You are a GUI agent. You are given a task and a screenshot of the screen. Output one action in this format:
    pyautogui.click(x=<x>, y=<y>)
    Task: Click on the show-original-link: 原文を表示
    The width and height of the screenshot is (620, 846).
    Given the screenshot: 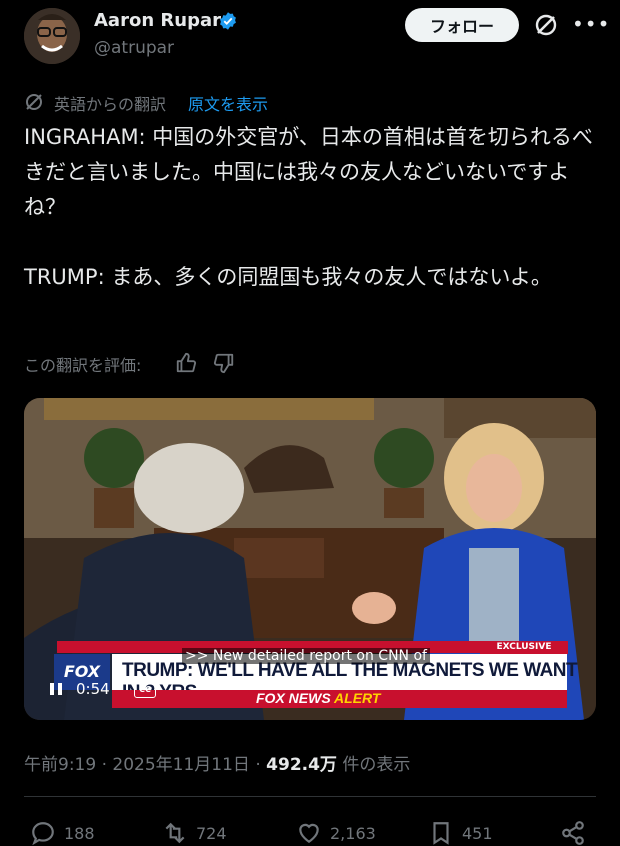 What is the action you would take?
    pyautogui.click(x=228, y=103)
    